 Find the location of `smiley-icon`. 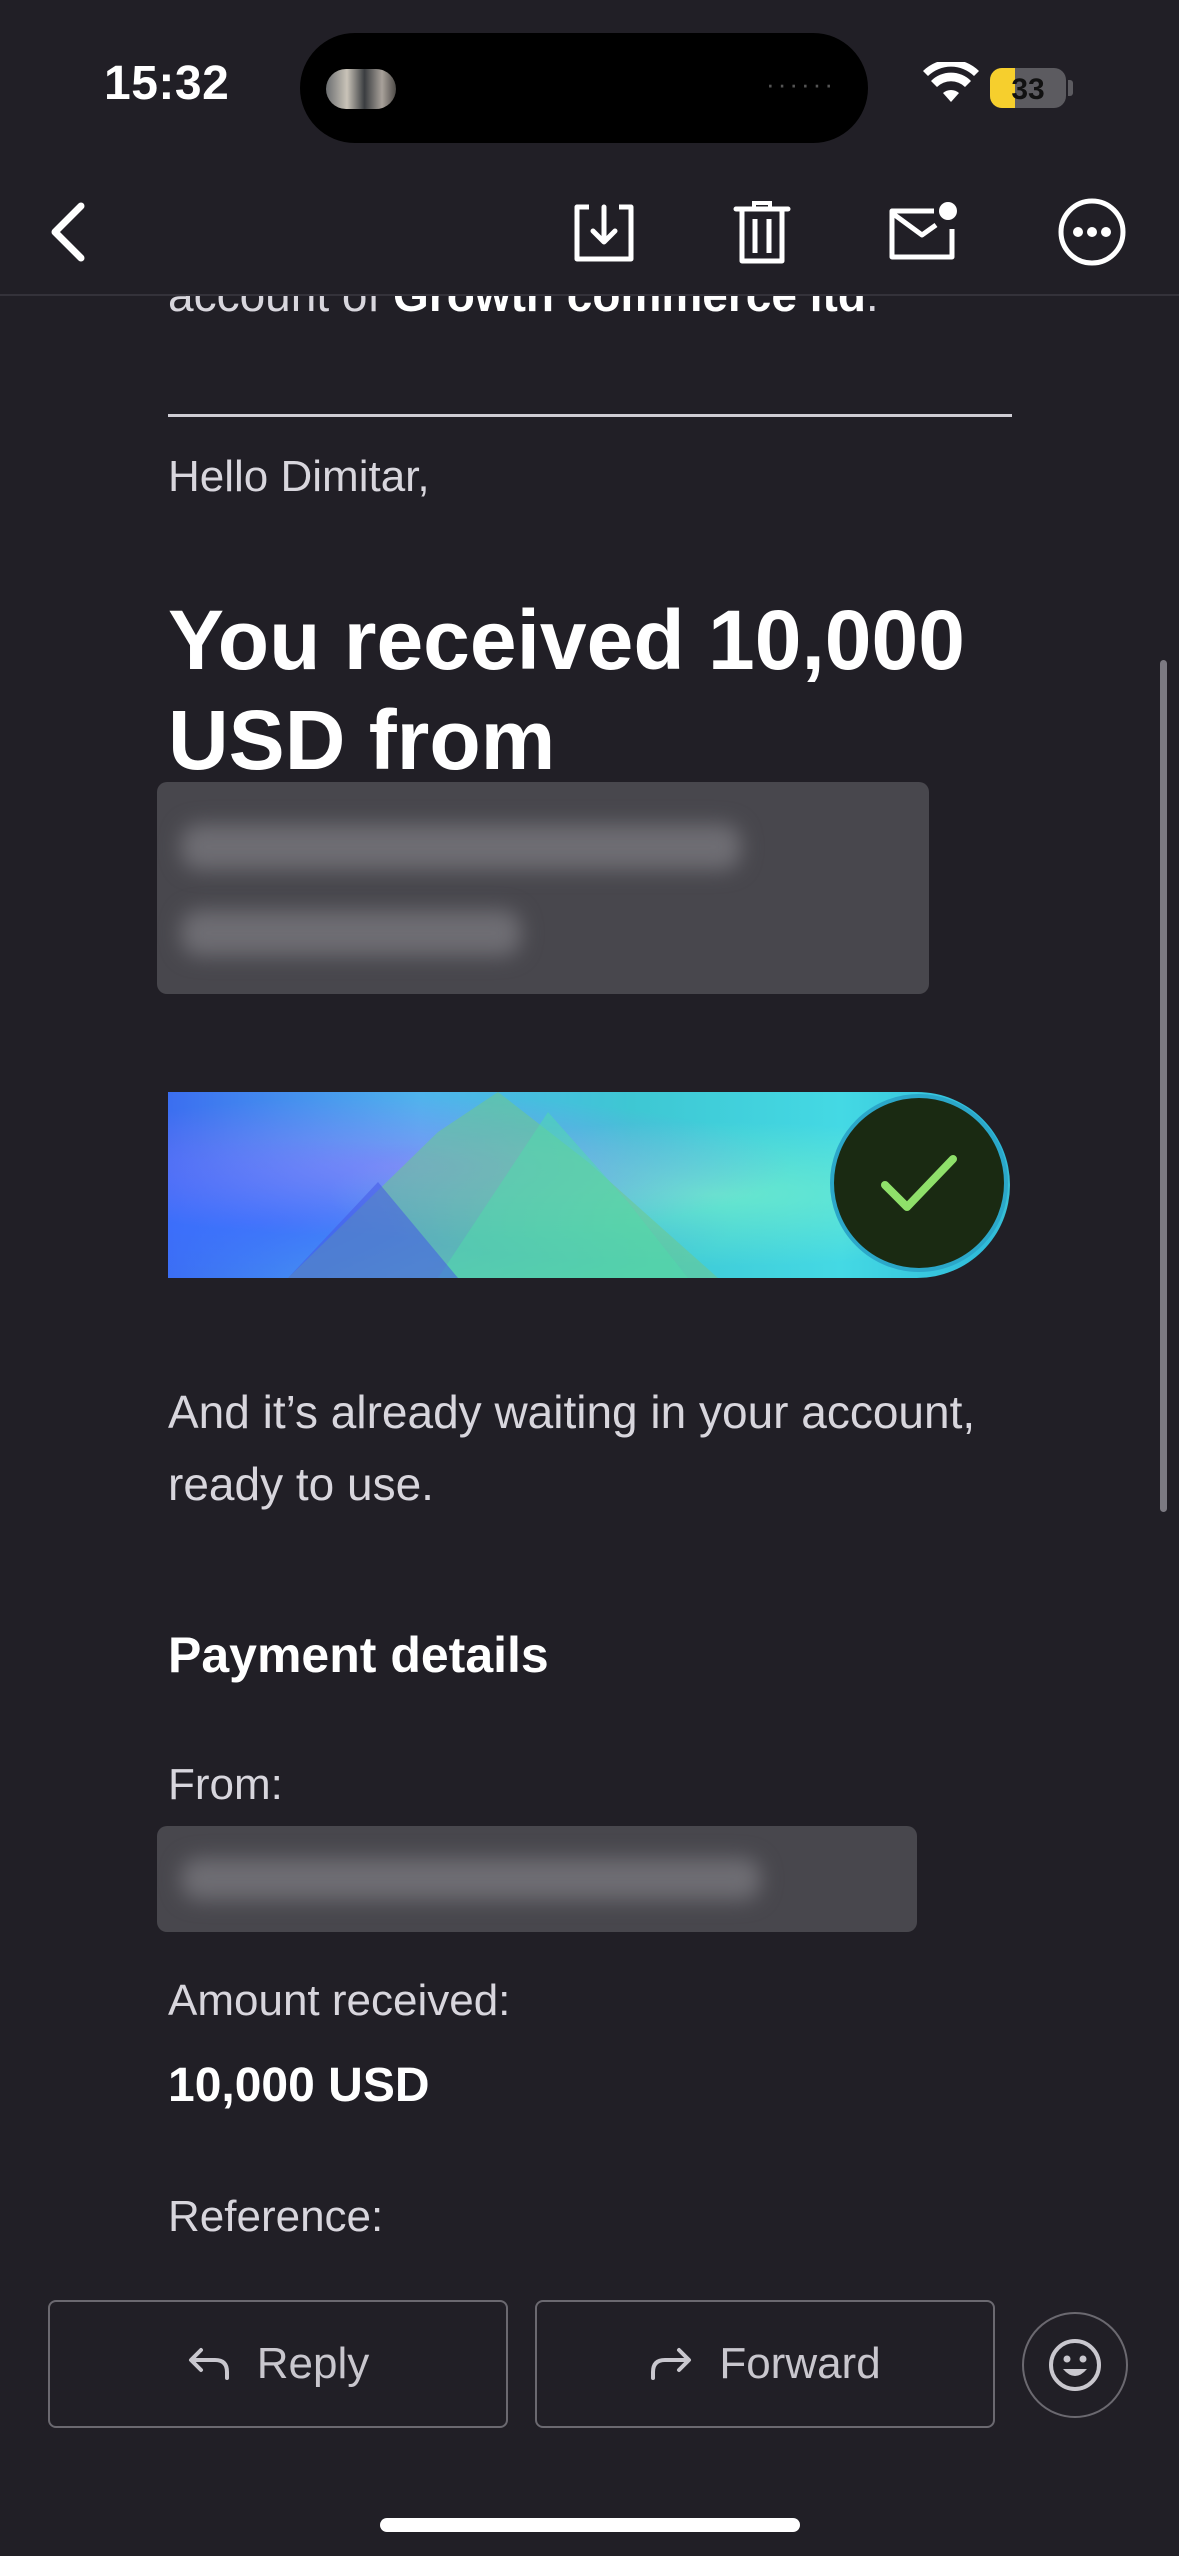

smiley-icon is located at coordinates (1075, 2365).